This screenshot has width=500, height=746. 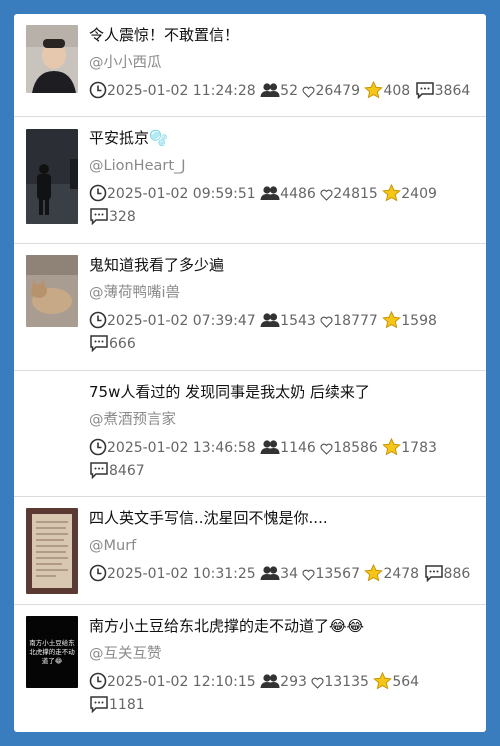 I want to click on viewer-count: 1146, so click(x=298, y=448).